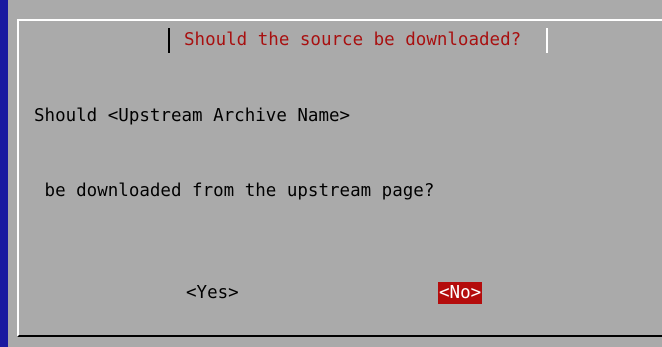 The image size is (662, 347). What do you see at coordinates (547, 40) in the screenshot?
I see `title-bracket-right` at bounding box center [547, 40].